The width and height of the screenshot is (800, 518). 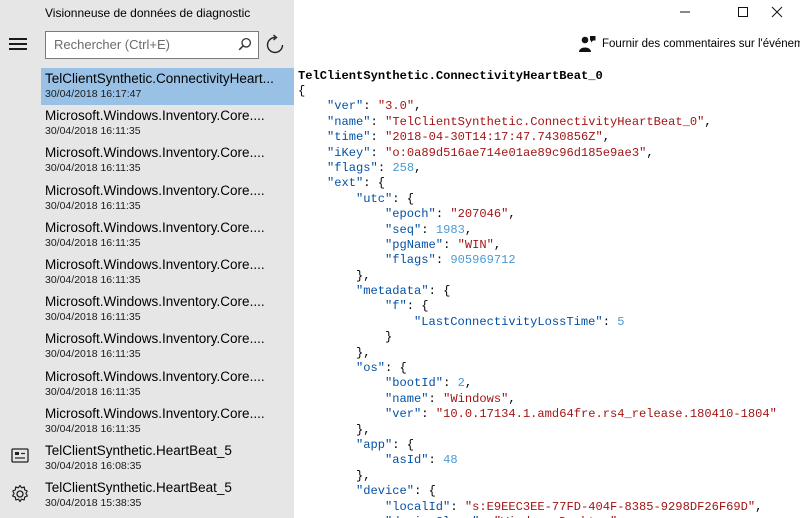 I want to click on json-key: "pgName", so click(x=414, y=244).